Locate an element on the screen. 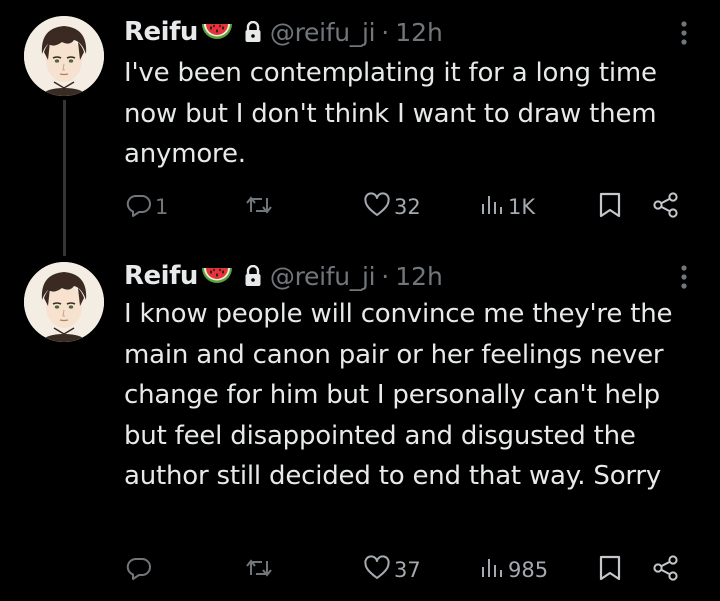 The width and height of the screenshot is (720, 601). views-button: 985 is located at coordinates (513, 570).